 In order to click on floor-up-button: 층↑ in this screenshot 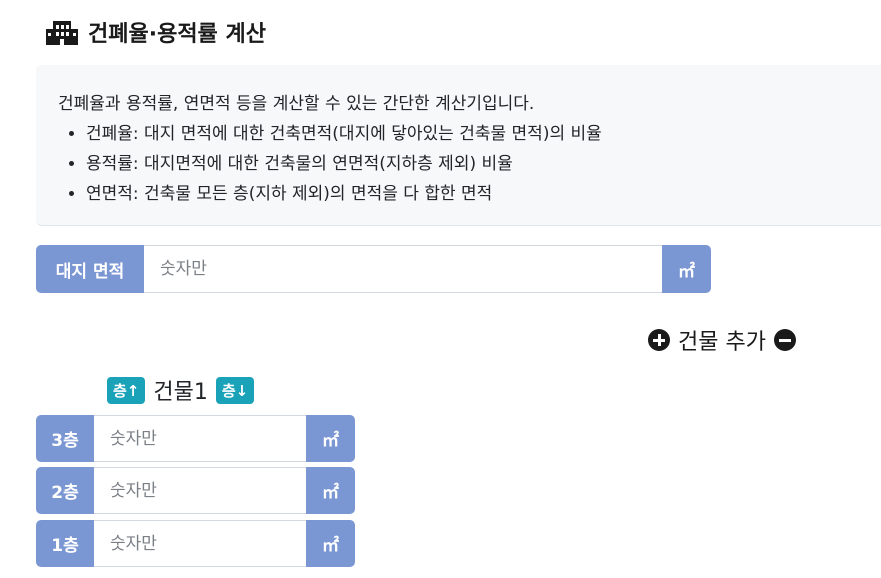, I will do `click(126, 390)`.